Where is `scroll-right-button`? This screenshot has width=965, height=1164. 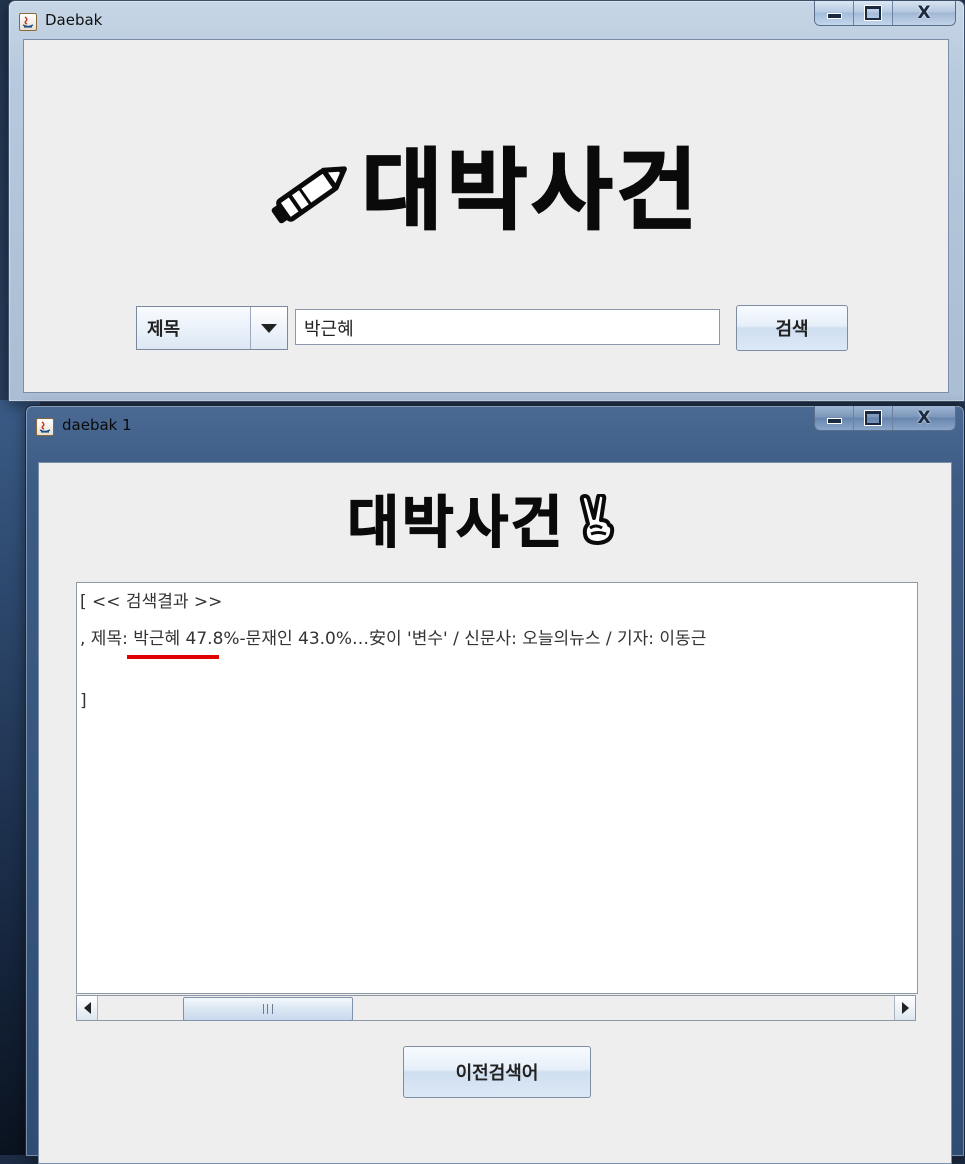
scroll-right-button is located at coordinates (904, 1008).